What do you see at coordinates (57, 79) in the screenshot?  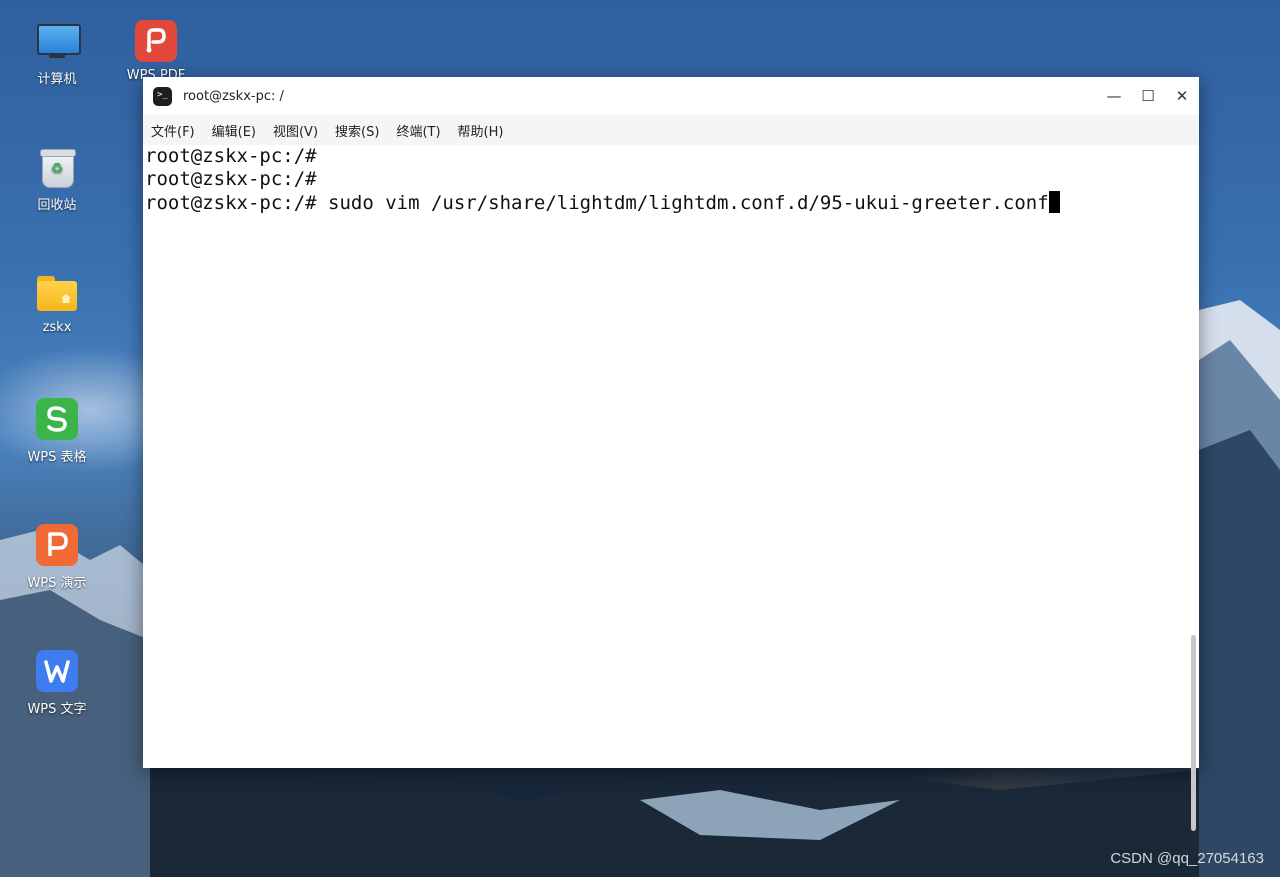 I see `desktop-icon-label: 计算机` at bounding box center [57, 79].